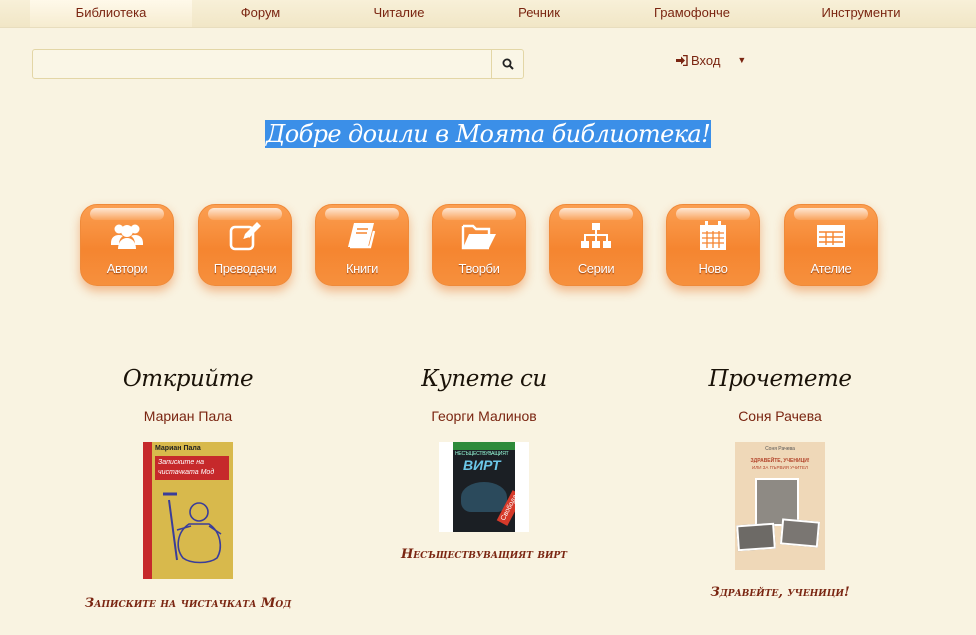 Image resolution: width=976 pixels, height=635 pixels. What do you see at coordinates (181, 462) in the screenshot?
I see `cover-title-line1: Записките на` at bounding box center [181, 462].